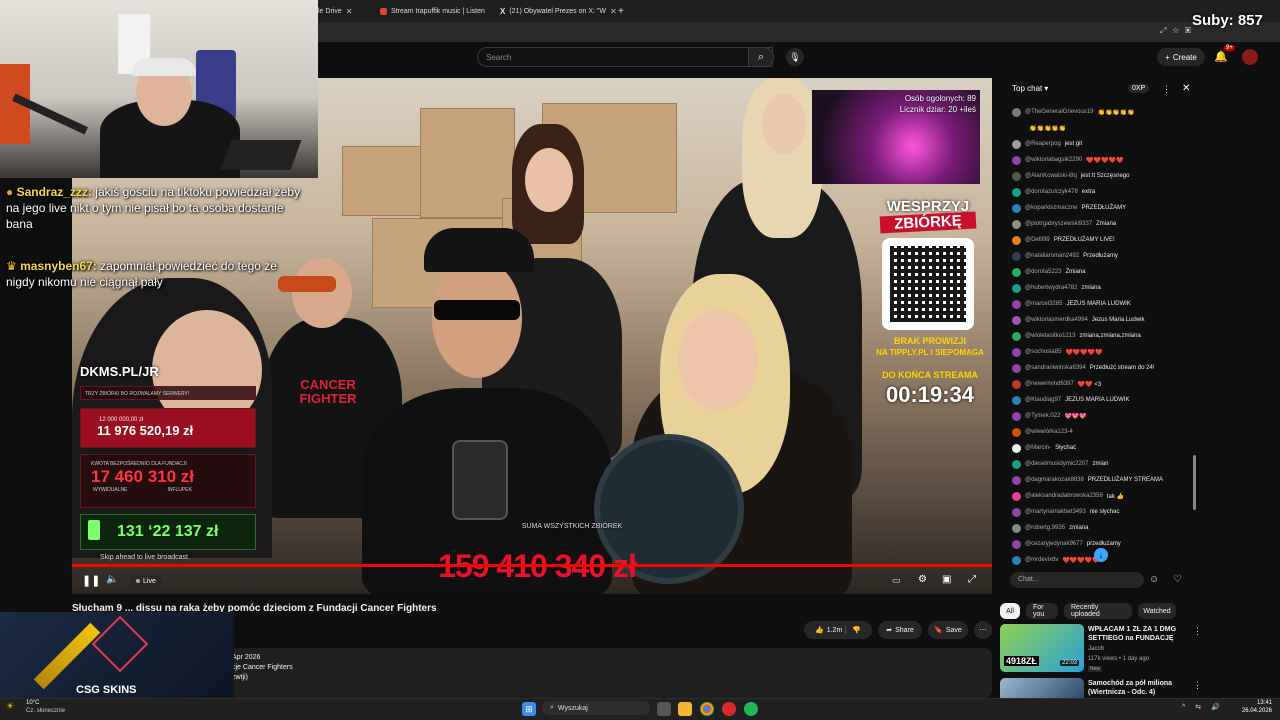 The image size is (1280, 720). Describe the element at coordinates (1051, 192) in the screenshot. I see `chat-author: @dorotazulczyk478` at that location.